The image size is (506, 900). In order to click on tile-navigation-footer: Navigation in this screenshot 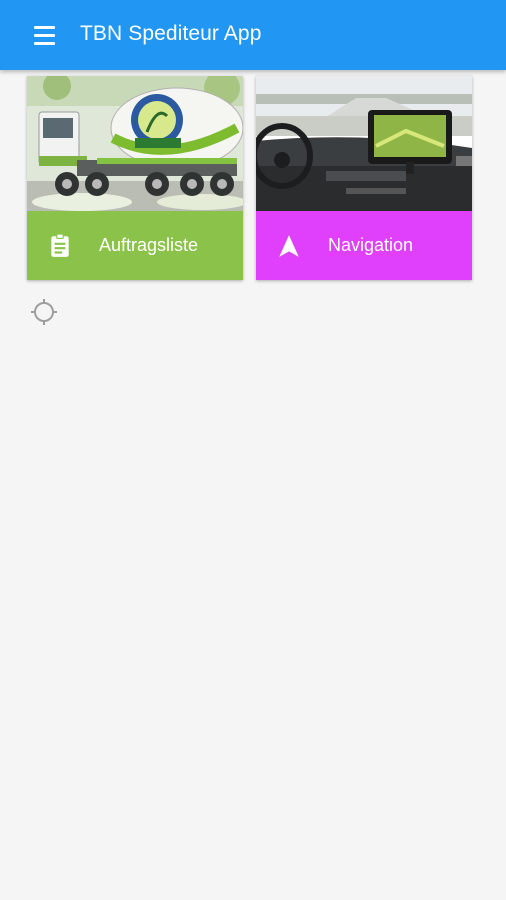, I will do `click(364, 245)`.